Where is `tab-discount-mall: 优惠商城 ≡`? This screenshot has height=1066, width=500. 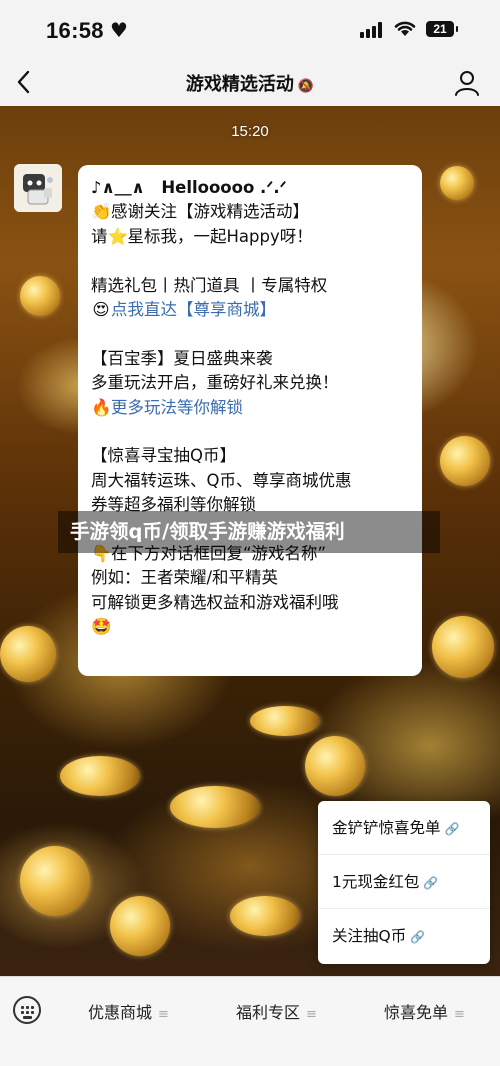
tab-discount-mall: 优惠商城 ≡ is located at coordinates (128, 1011).